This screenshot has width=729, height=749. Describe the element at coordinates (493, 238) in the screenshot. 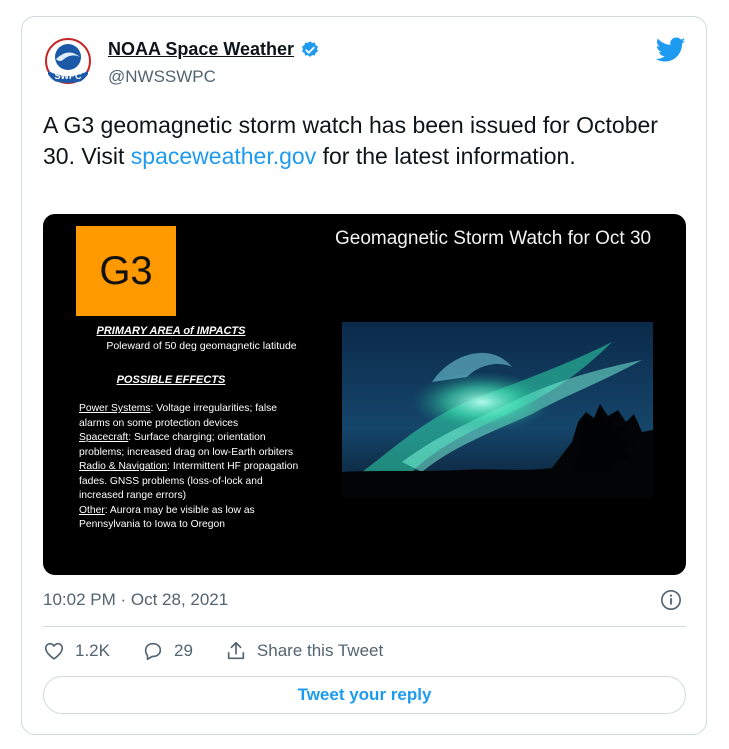

I see `image-title: Geomagnetic Storm Watch for Oct 30` at that location.